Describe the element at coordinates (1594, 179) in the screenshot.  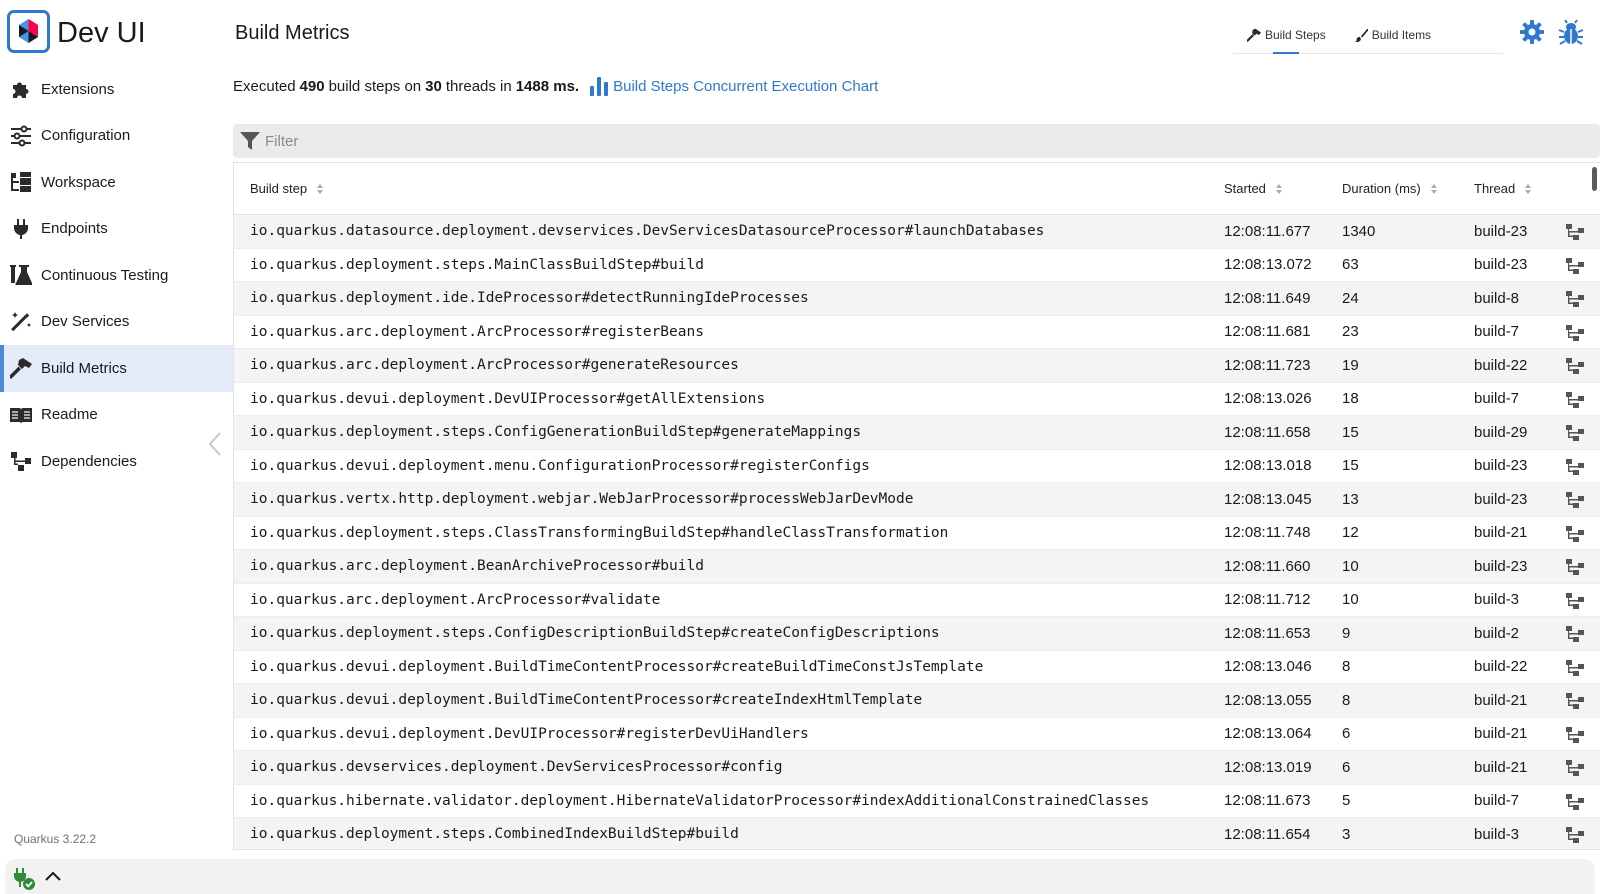
I see `table-scrollbar` at that location.